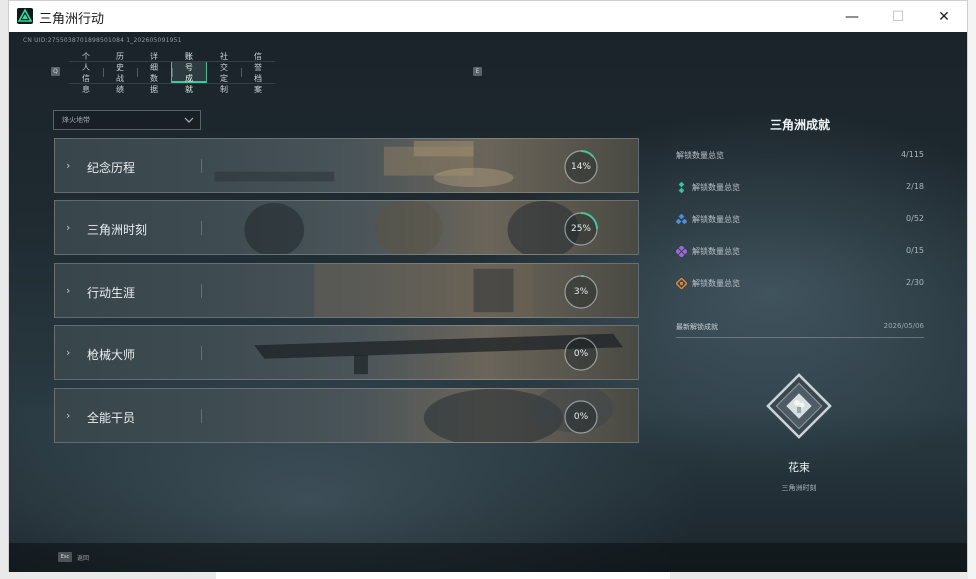 The height and width of the screenshot is (579, 976). What do you see at coordinates (903, 326) in the screenshot?
I see `recent-date: 2026/05/06` at bounding box center [903, 326].